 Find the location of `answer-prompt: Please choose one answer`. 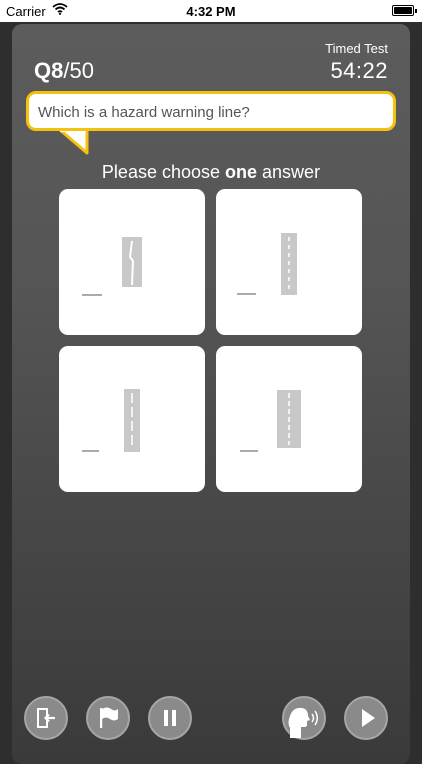

answer-prompt: Please choose one answer is located at coordinates (211, 172).